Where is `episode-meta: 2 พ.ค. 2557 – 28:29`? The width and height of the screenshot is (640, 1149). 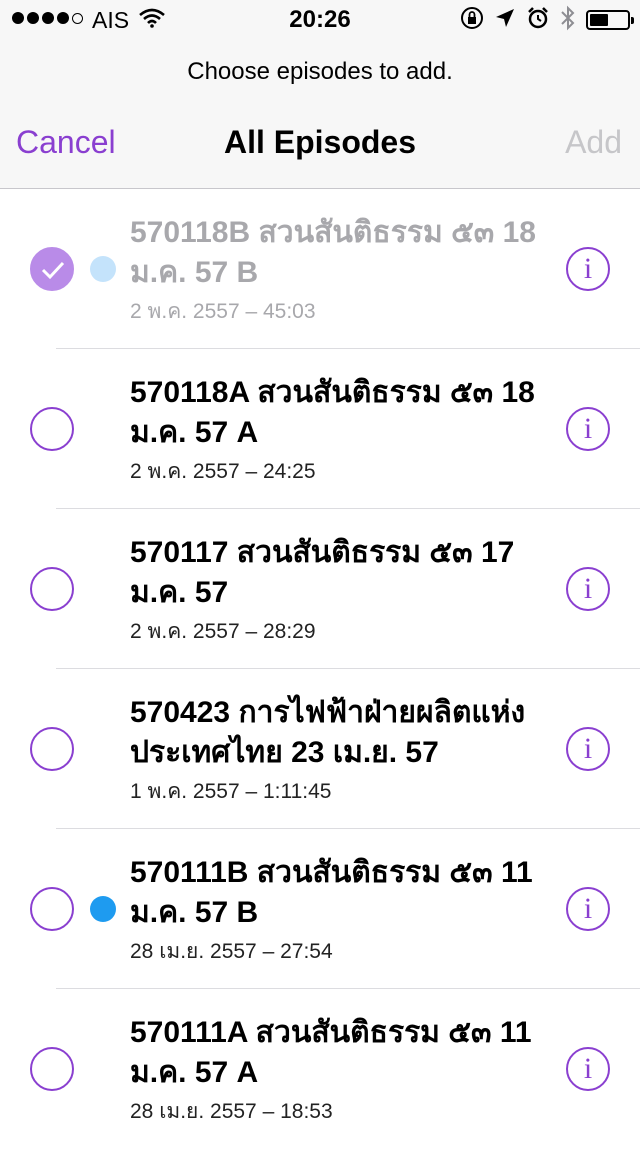
episode-meta: 2 พ.ค. 2557 – 28:29 is located at coordinates (223, 631).